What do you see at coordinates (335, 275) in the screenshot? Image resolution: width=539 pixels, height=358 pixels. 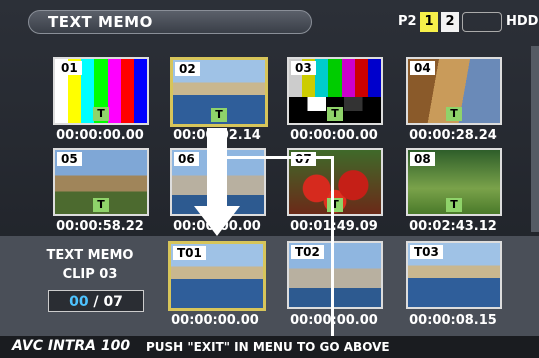 I see `memo-thumbnail: T02` at bounding box center [335, 275].